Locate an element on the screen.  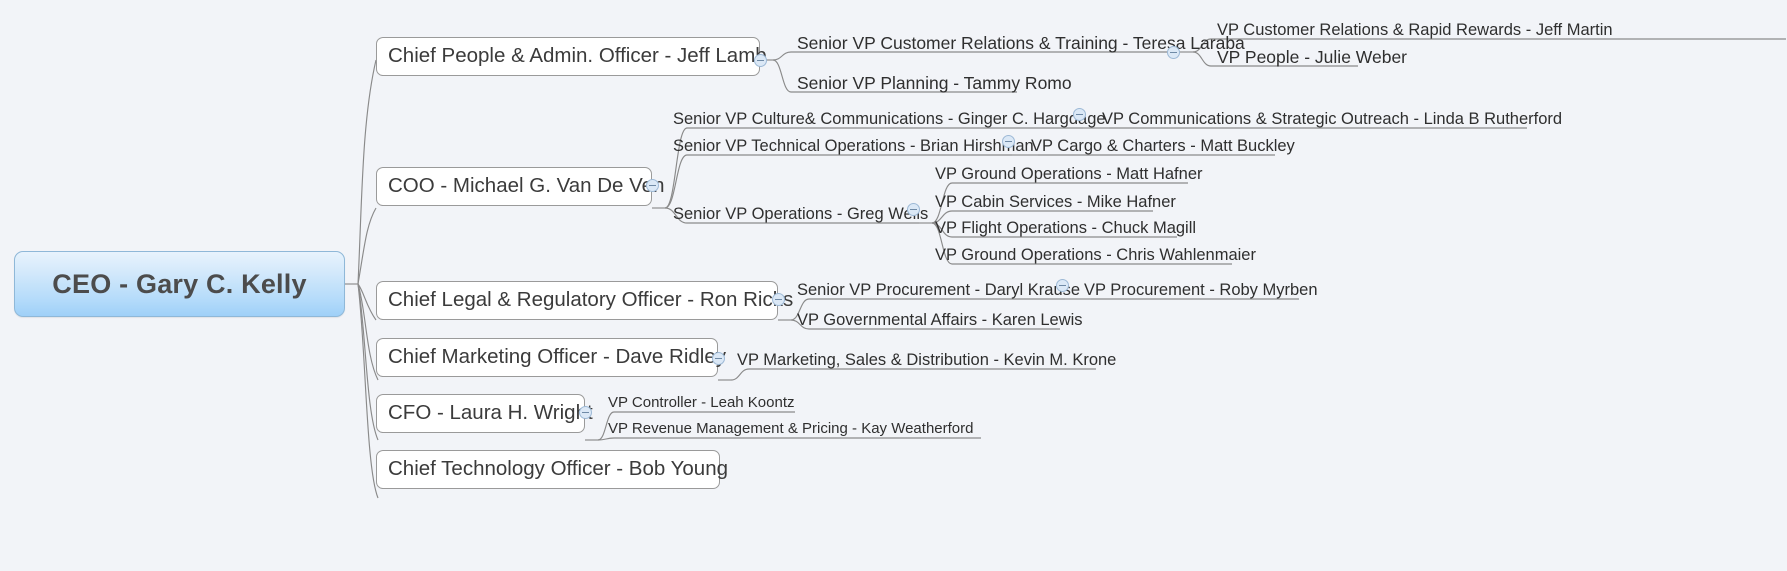
node-svp-operations: Senior VP Operations - Greg Wells is located at coordinates (797, 211).